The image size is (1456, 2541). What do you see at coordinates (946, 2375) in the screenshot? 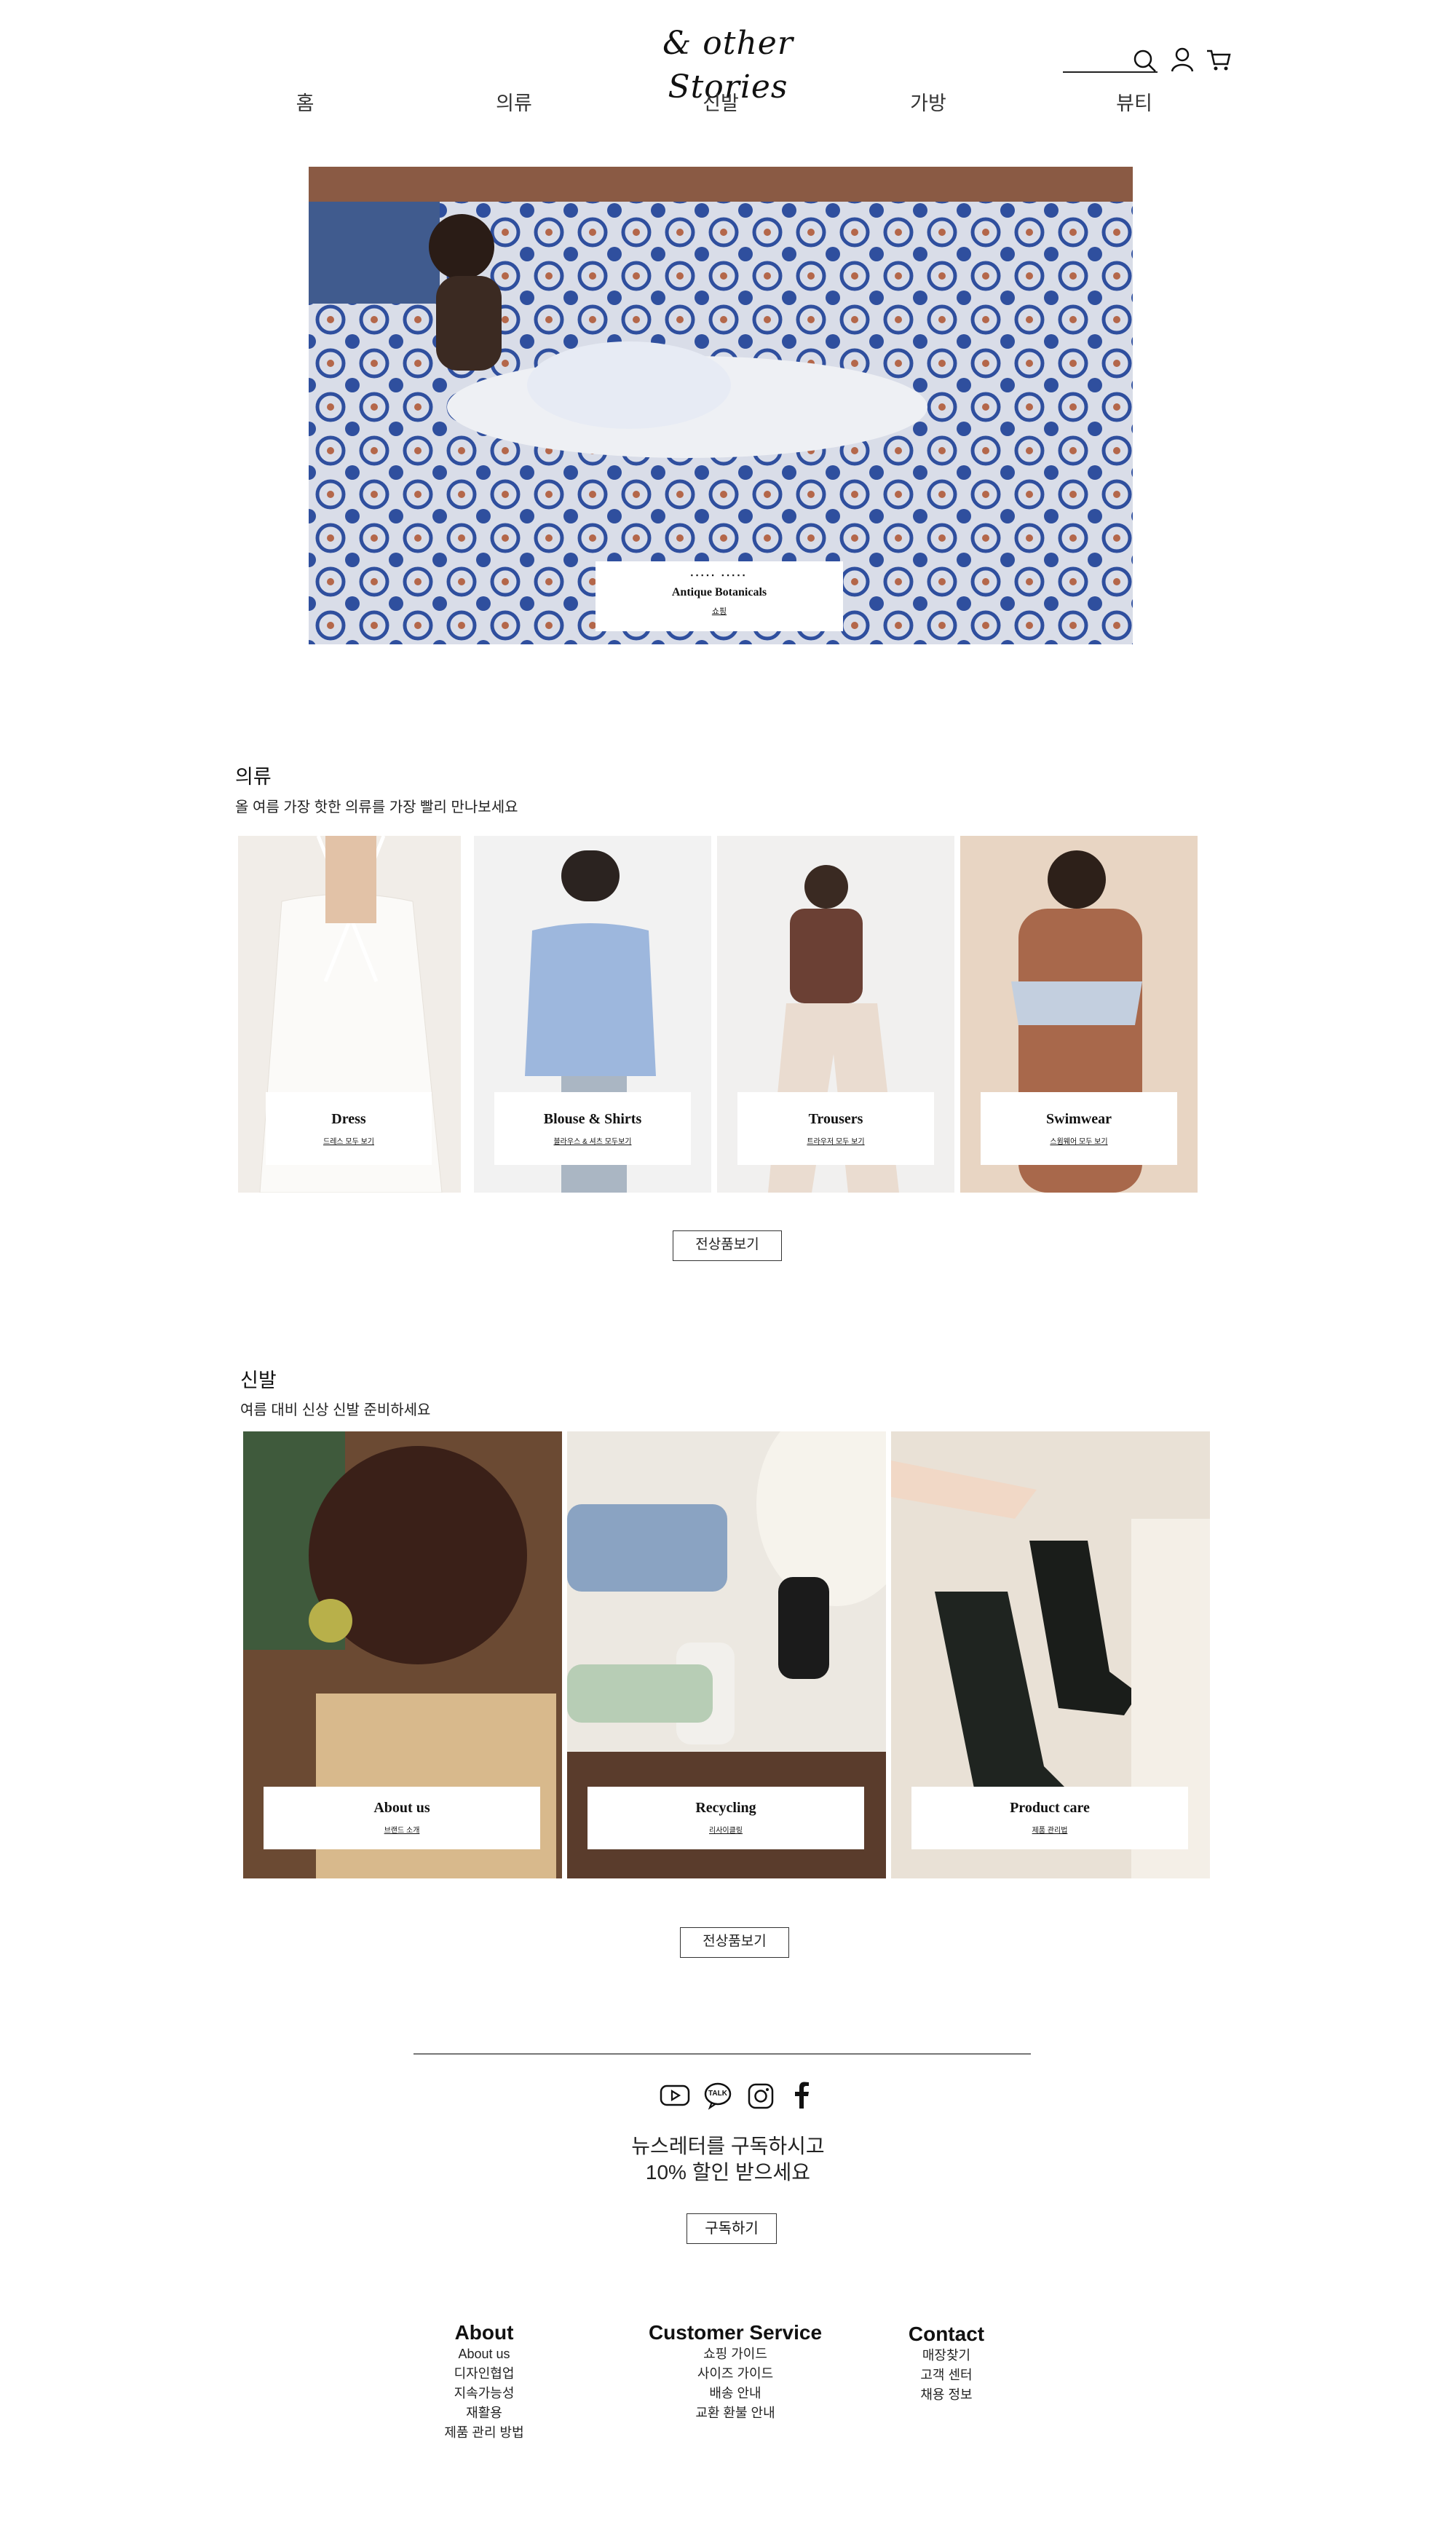
I see `footer-link: 고객 센터` at bounding box center [946, 2375].